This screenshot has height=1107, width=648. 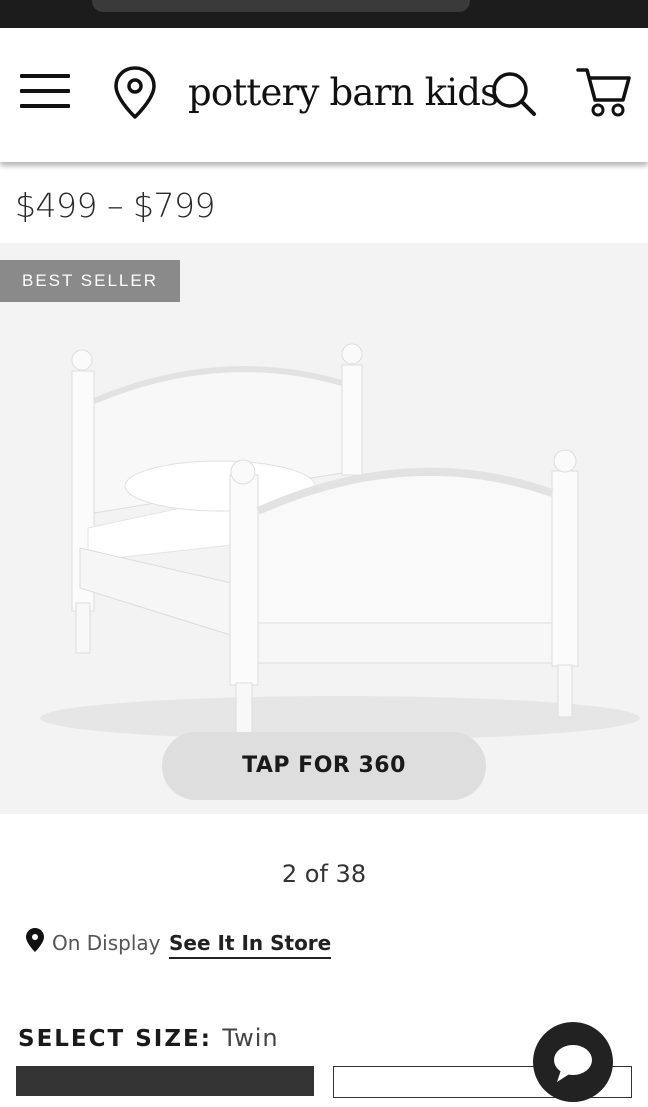 What do you see at coordinates (604, 95) in the screenshot?
I see `cart-icon` at bounding box center [604, 95].